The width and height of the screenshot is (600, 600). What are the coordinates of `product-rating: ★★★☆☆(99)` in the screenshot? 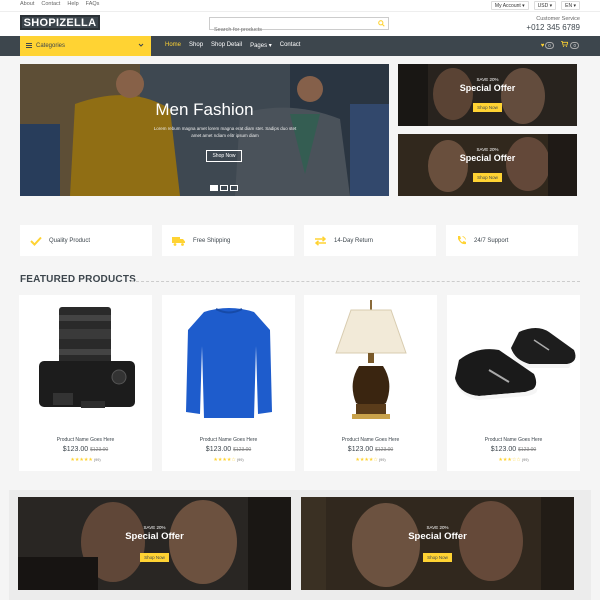 It's located at (513, 460).